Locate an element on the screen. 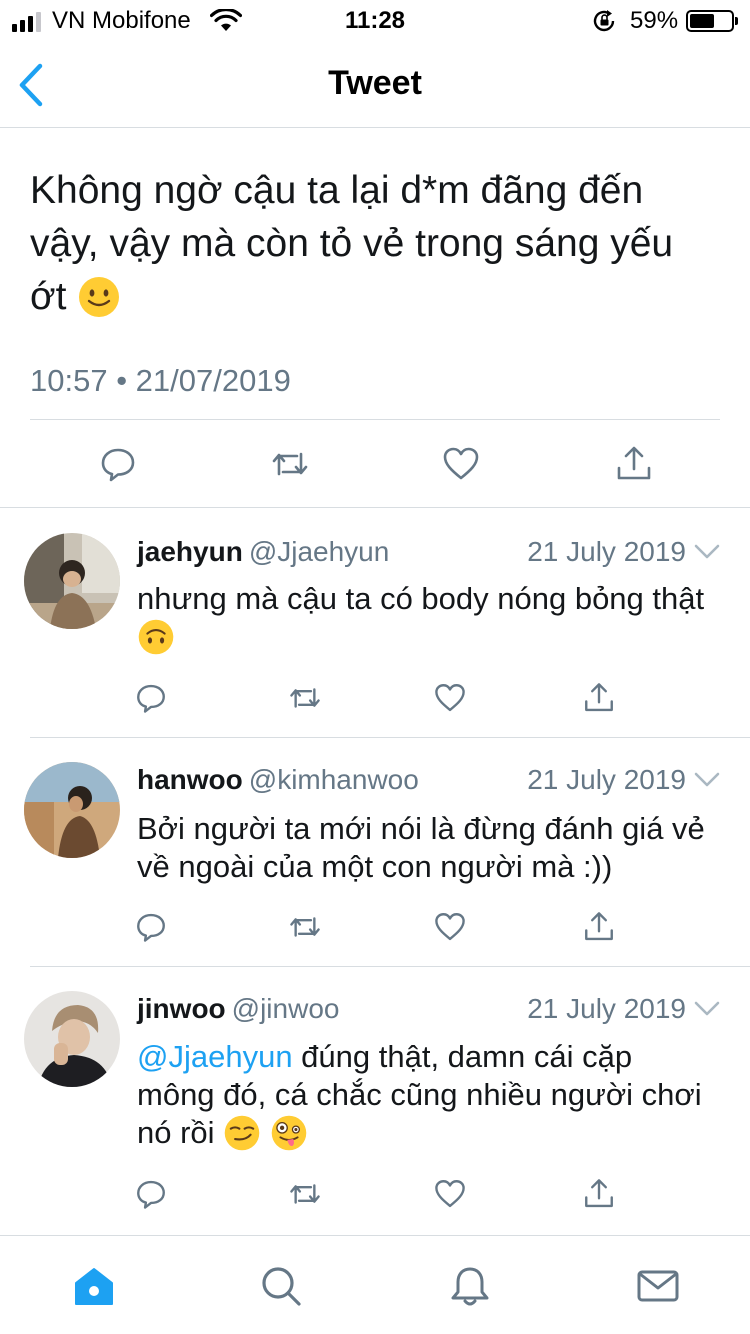 The image size is (750, 1334). rotation-lock-icon is located at coordinates (604, 21).